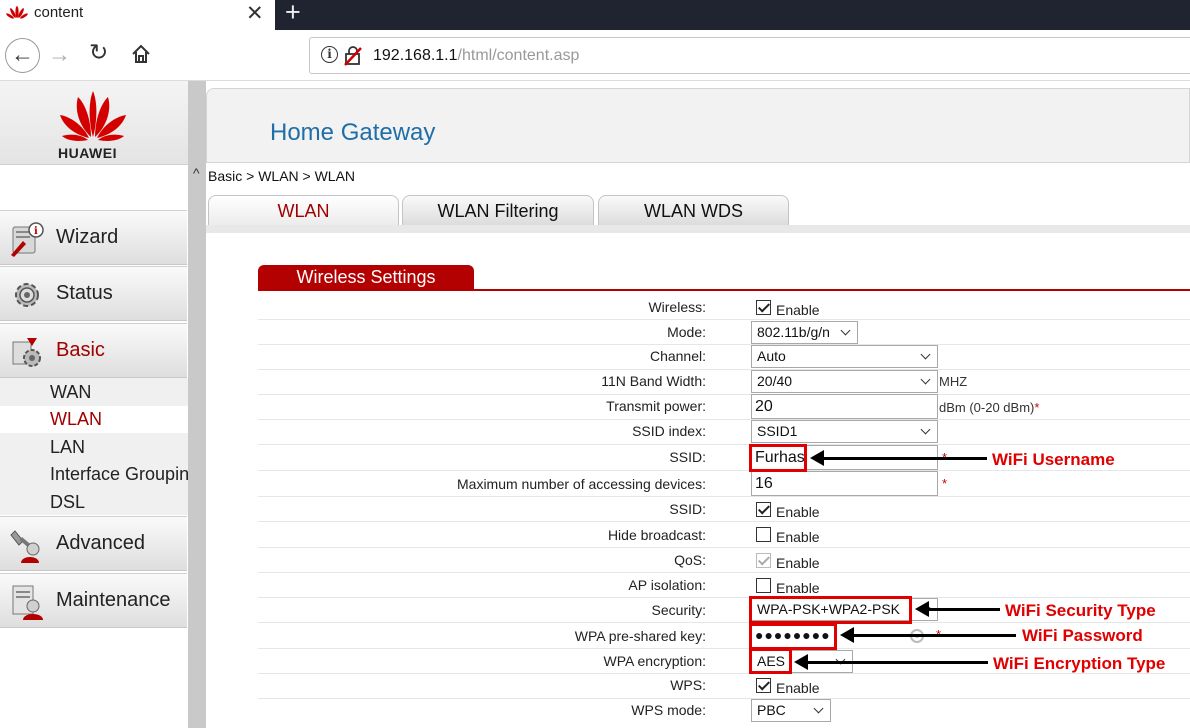 The image size is (1190, 728). Describe the element at coordinates (669, 431) in the screenshot. I see `ssid-index-label: SSID index:` at that location.